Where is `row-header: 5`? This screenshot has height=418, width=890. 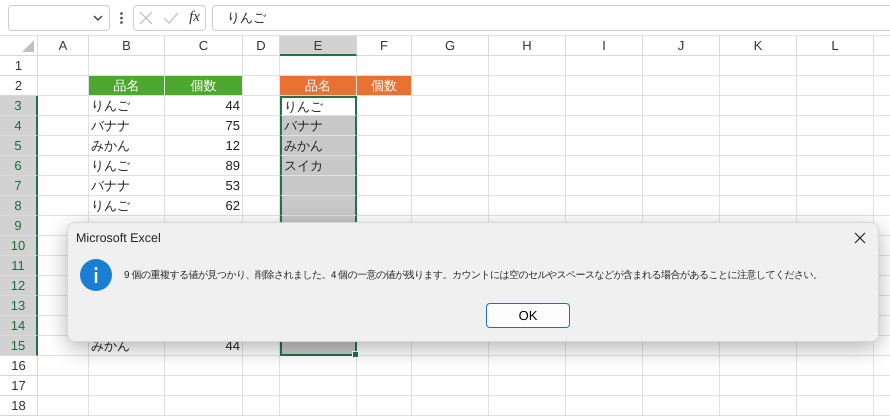
row-header: 5 is located at coordinates (19, 146).